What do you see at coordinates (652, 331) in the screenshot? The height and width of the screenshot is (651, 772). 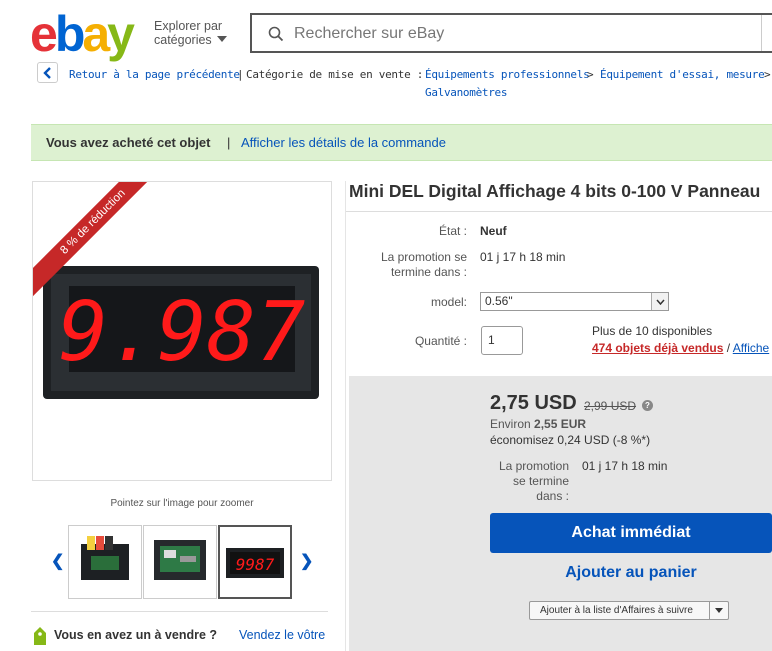 I see `availability-text: Plus de 10 disponibles` at bounding box center [652, 331].